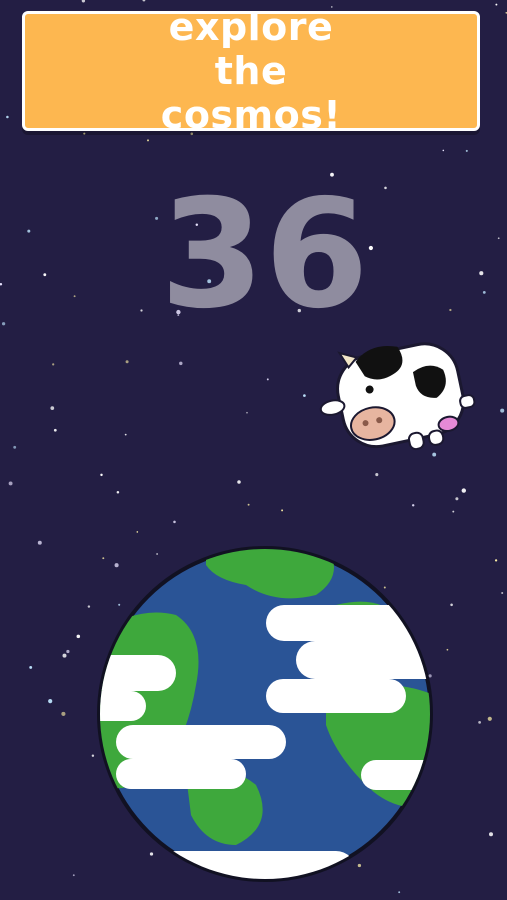 The height and width of the screenshot is (900, 507). Describe the element at coordinates (264, 255) in the screenshot. I see `score-counter: 36` at that location.